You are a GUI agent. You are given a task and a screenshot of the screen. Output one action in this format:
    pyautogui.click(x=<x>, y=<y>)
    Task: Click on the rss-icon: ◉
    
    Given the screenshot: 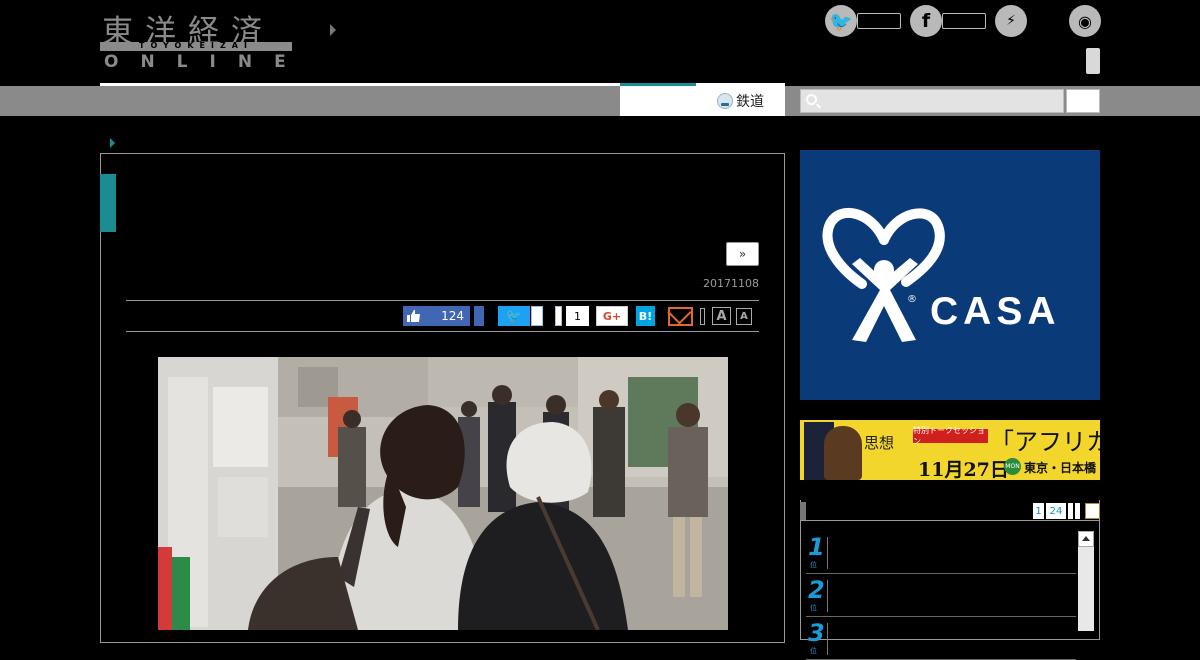 What is the action you would take?
    pyautogui.click(x=1085, y=21)
    